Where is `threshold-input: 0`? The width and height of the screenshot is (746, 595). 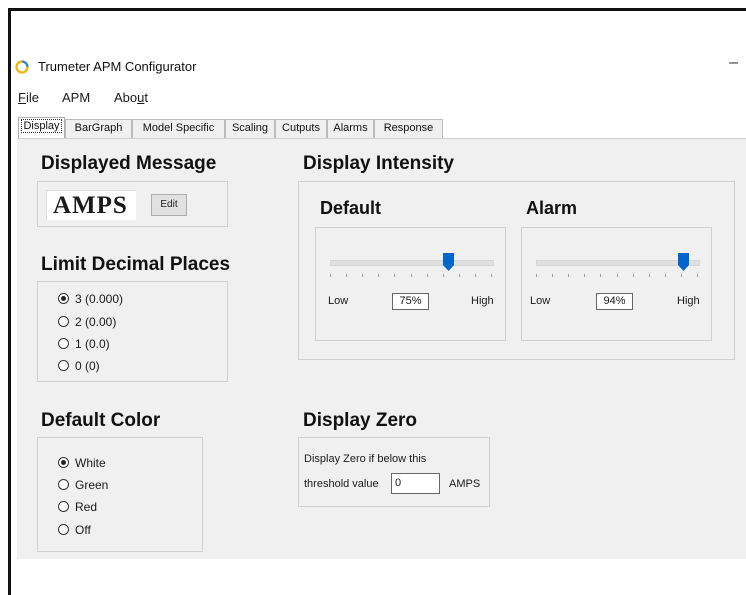 threshold-input: 0 is located at coordinates (415, 483).